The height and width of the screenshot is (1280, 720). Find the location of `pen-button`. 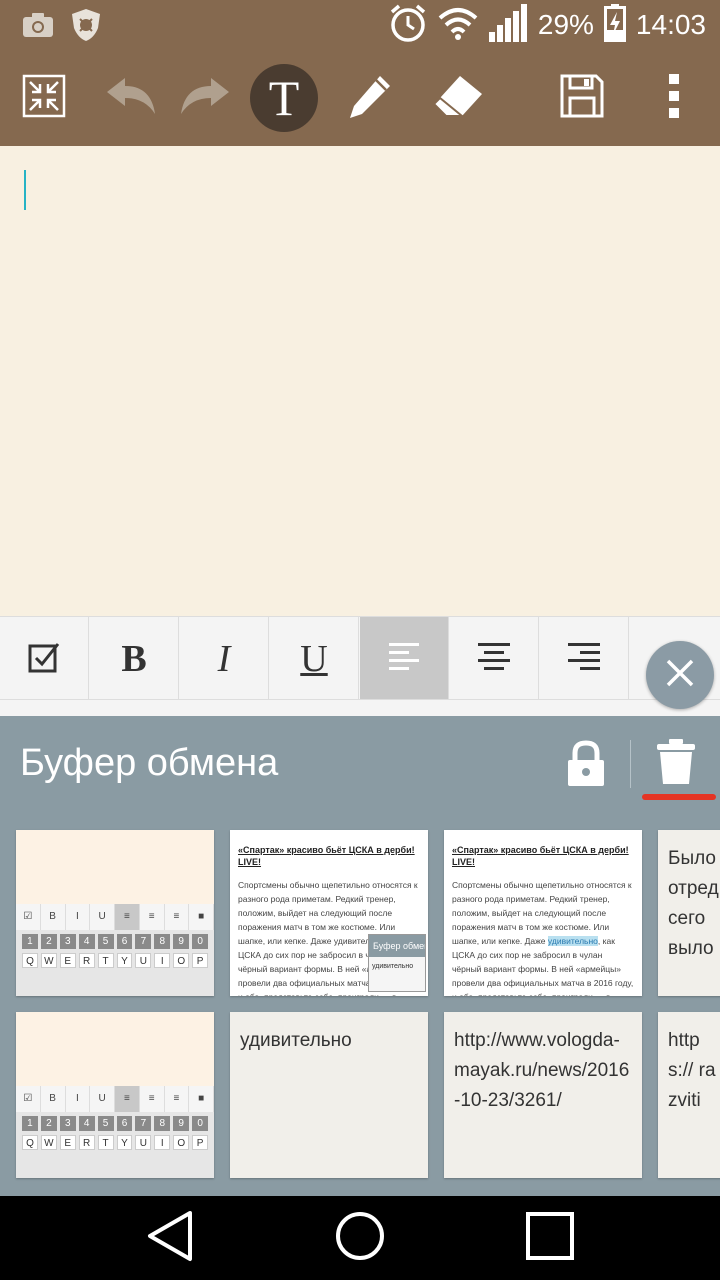

pen-button is located at coordinates (370, 98).